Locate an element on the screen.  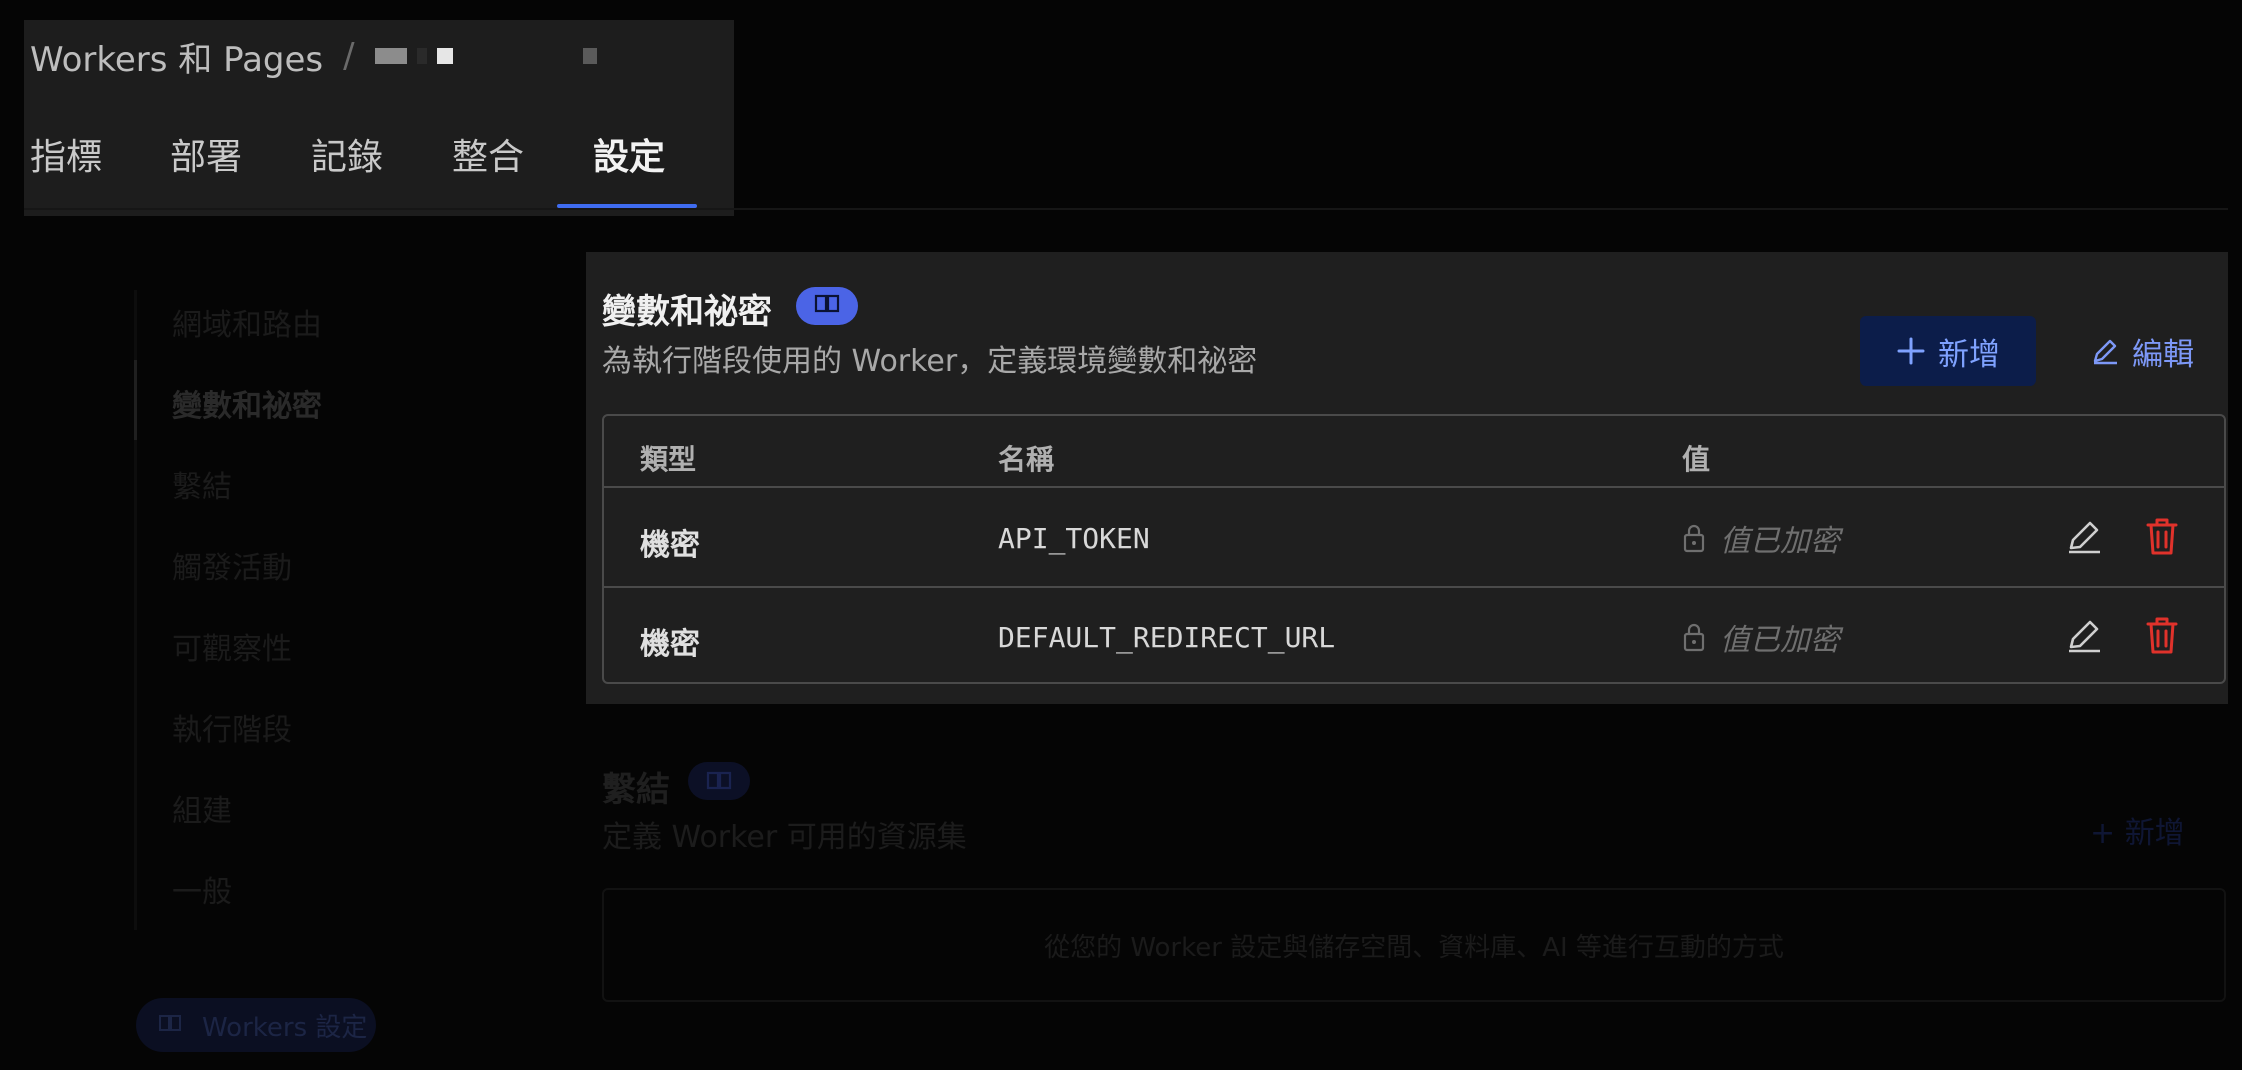
breadcrumb: Workers 和 Pages / is located at coordinates (313, 58).